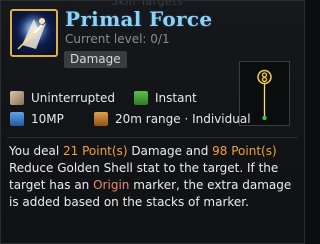 The height and width of the screenshot is (244, 320). I want to click on attribute-mp-cost: 10MP, so click(37, 119).